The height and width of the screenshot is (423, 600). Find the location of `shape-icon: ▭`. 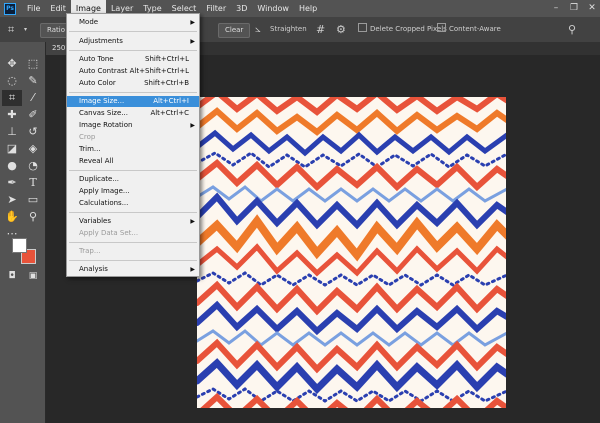

shape-icon: ▭ is located at coordinates (33, 200).